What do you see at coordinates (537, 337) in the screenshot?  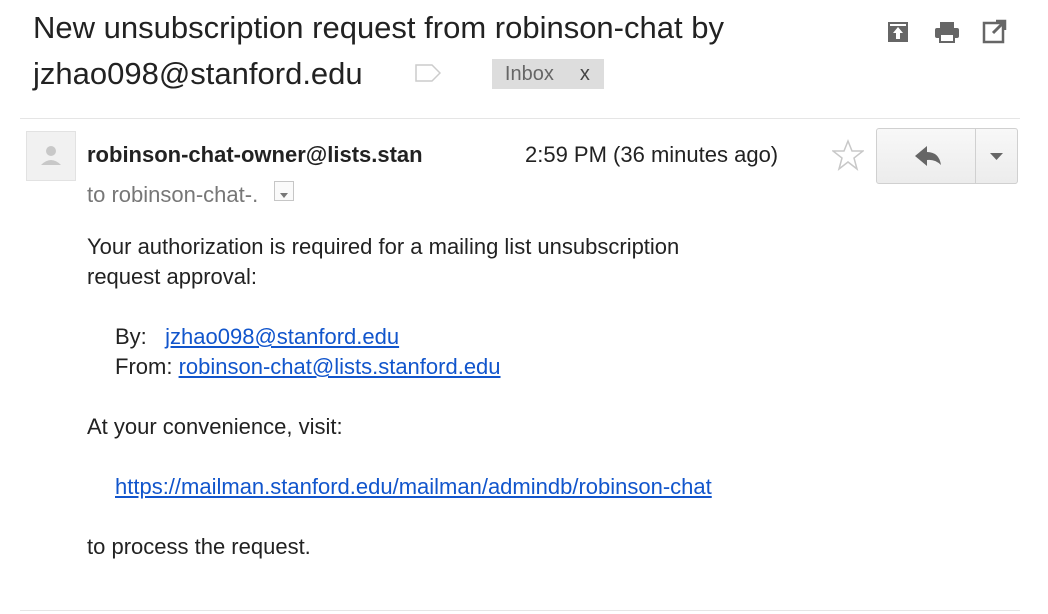 I see `by-row: By: jzhao098@stanford.edu` at bounding box center [537, 337].